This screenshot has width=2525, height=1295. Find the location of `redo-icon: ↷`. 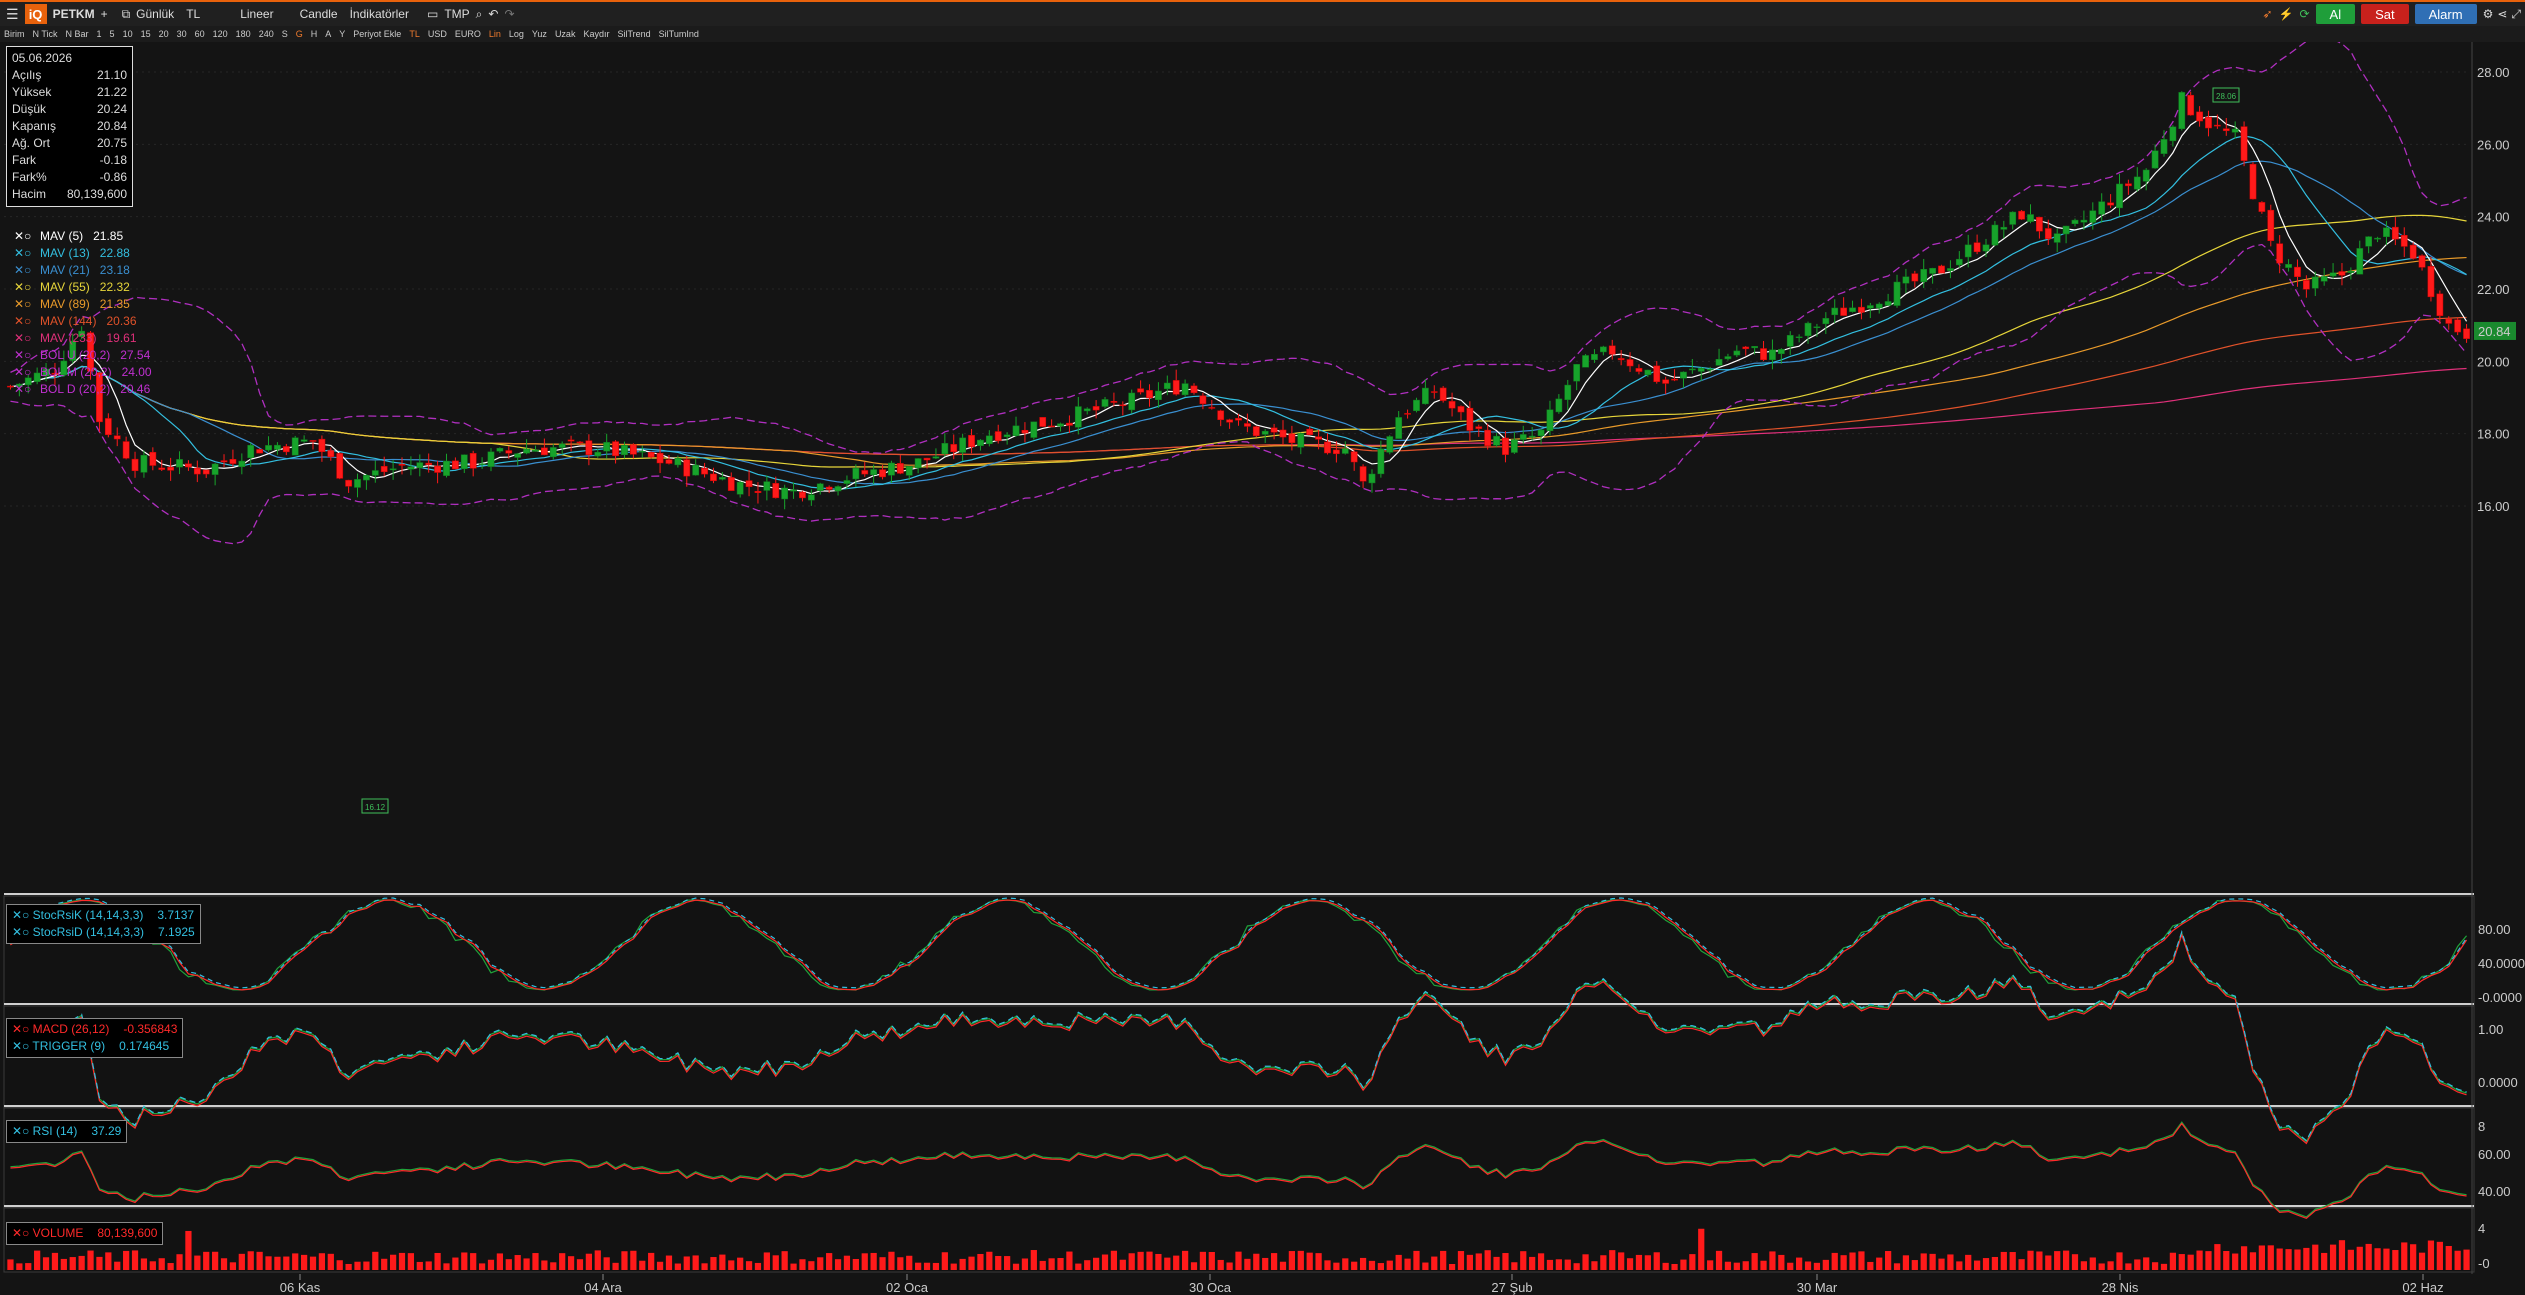

redo-icon: ↷ is located at coordinates (509, 14).